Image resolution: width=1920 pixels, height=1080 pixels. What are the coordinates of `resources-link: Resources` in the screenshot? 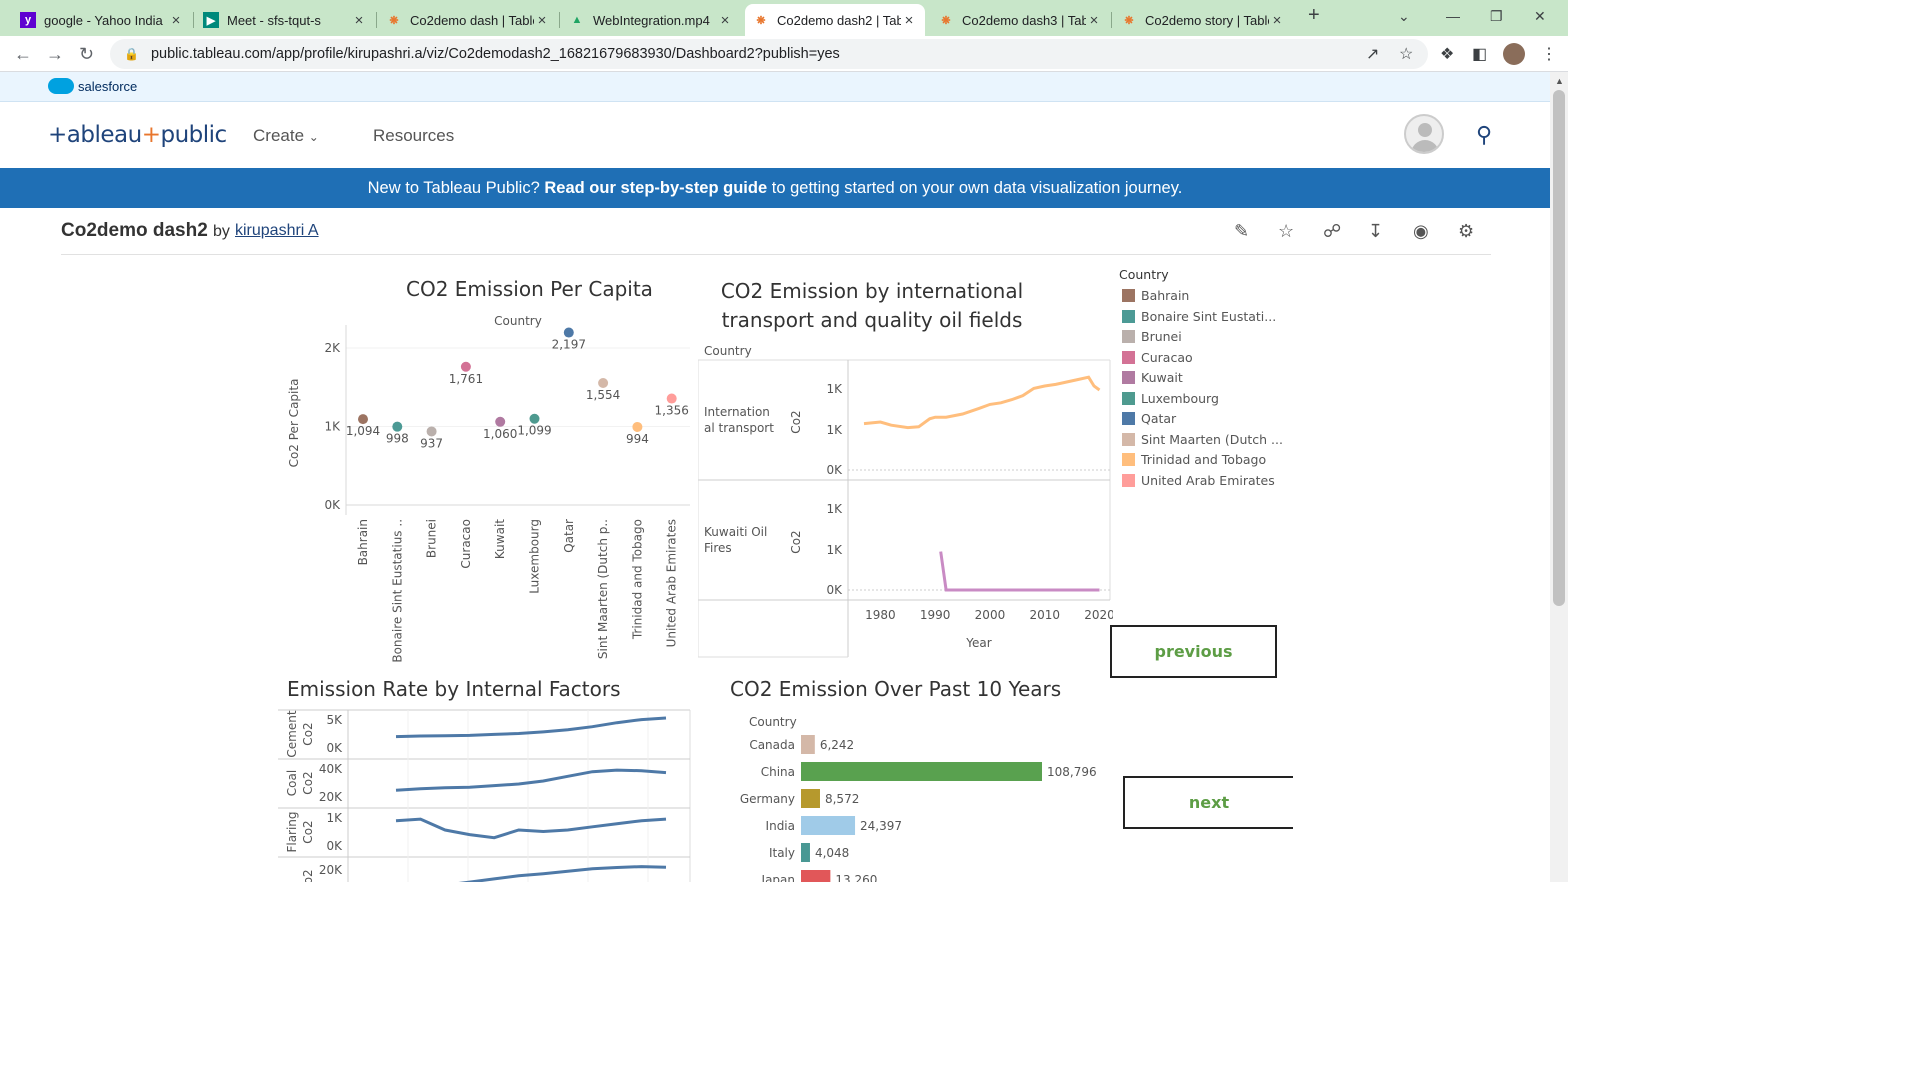 It's located at (413, 136).